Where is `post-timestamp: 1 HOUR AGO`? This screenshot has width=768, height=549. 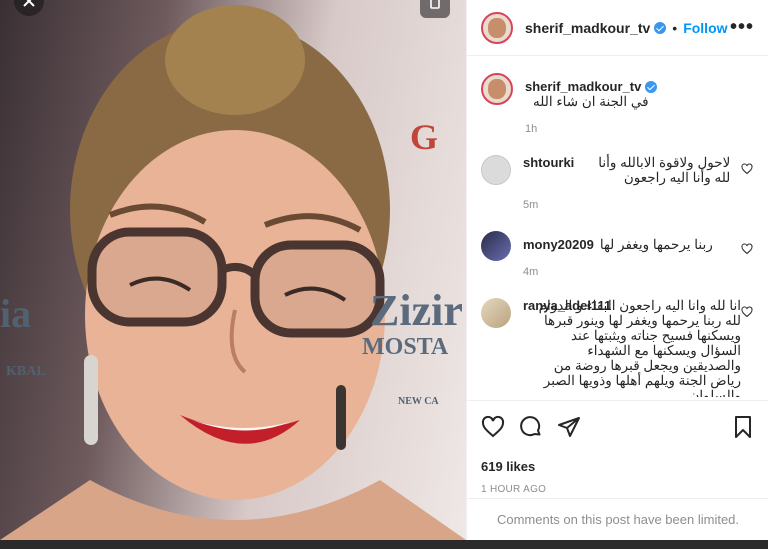
post-timestamp: 1 HOUR AGO is located at coordinates (514, 489).